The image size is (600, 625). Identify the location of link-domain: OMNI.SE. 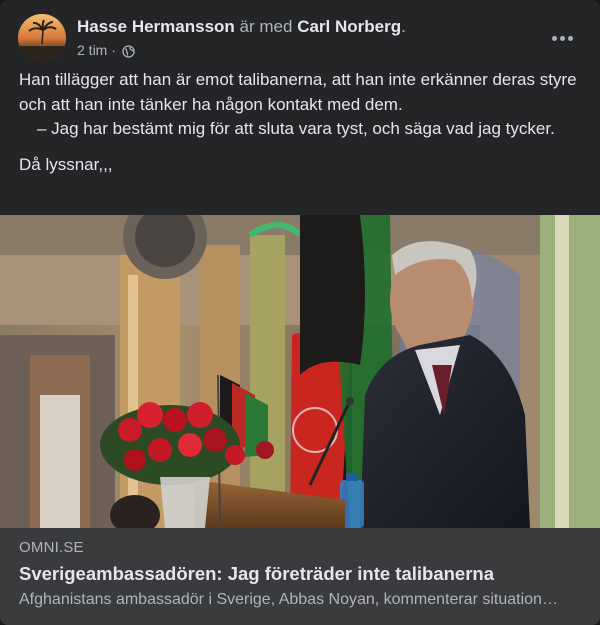
(51, 547).